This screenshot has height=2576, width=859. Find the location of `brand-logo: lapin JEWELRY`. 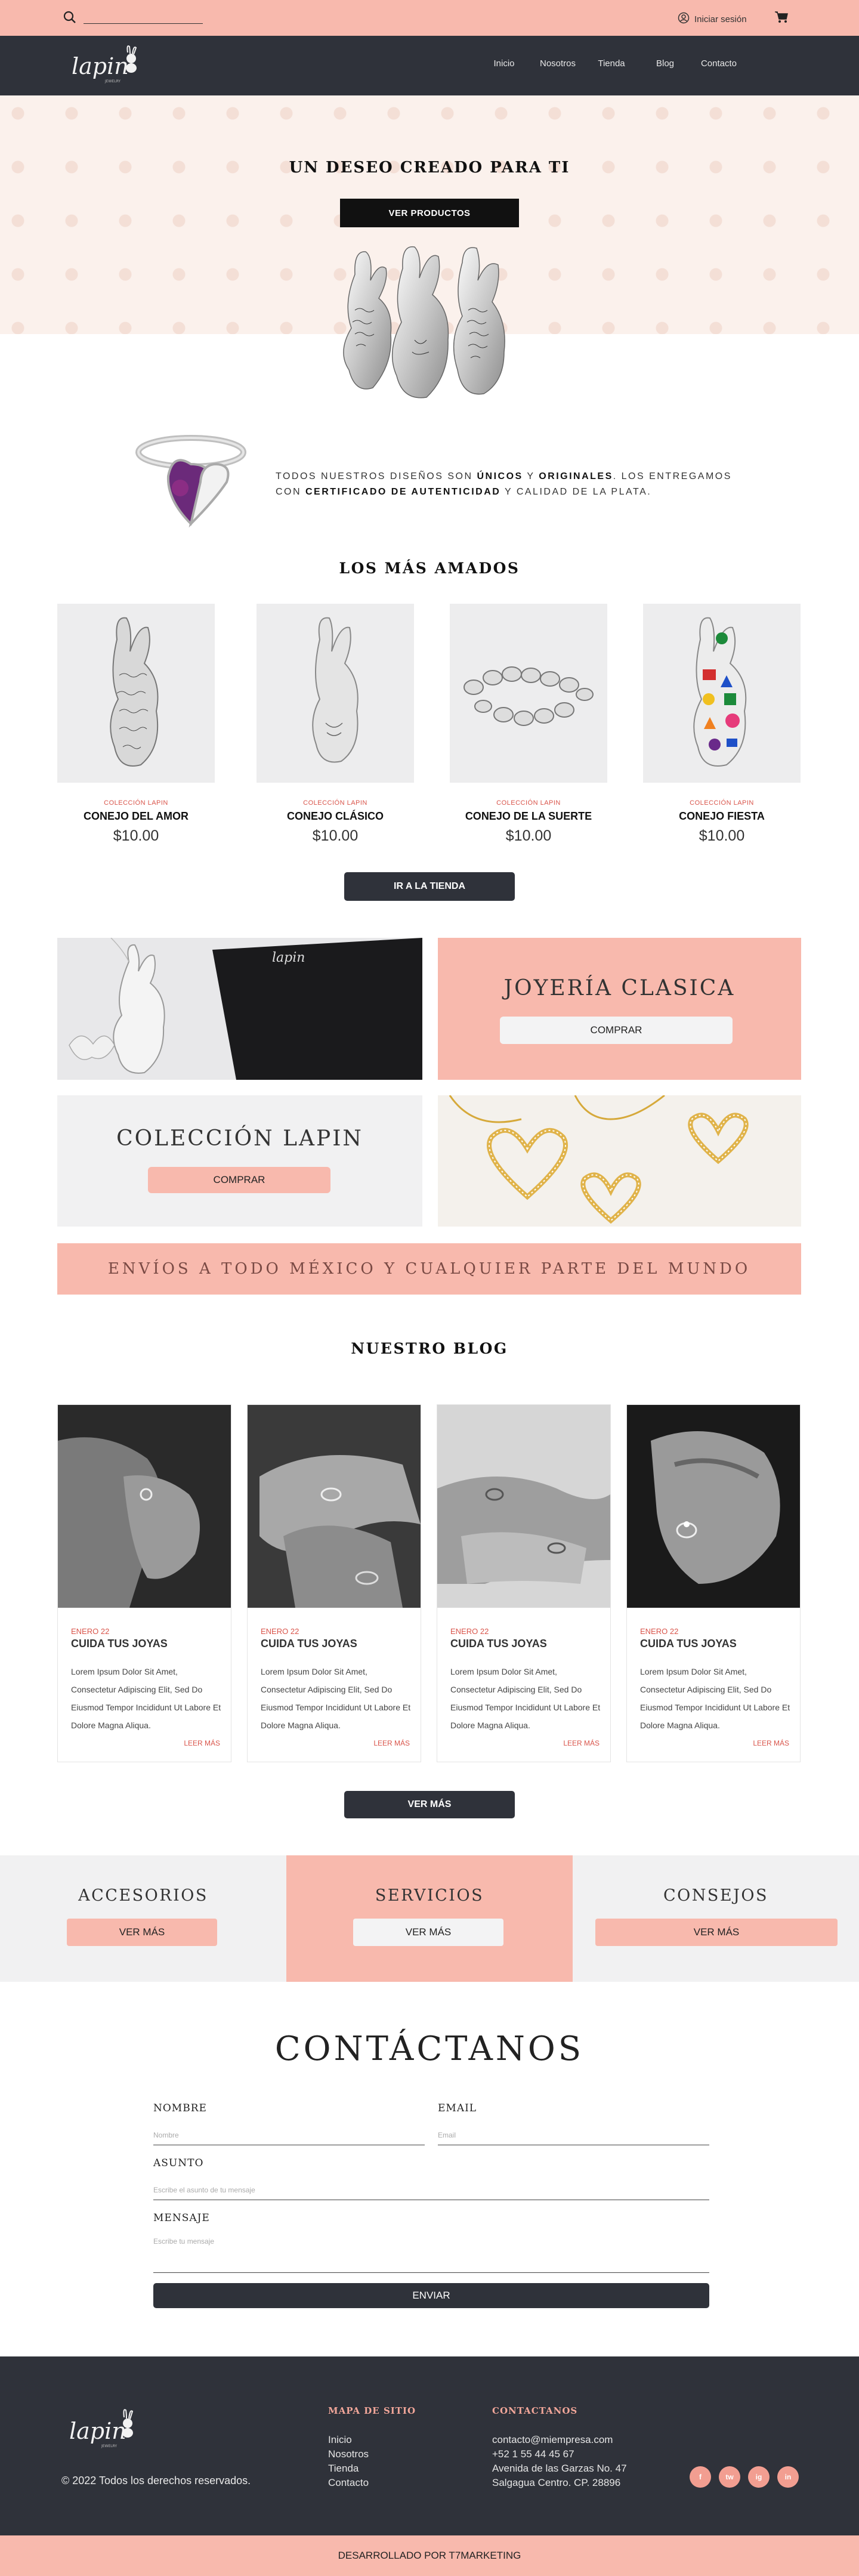

brand-logo: lapin JEWELRY is located at coordinates (106, 67).